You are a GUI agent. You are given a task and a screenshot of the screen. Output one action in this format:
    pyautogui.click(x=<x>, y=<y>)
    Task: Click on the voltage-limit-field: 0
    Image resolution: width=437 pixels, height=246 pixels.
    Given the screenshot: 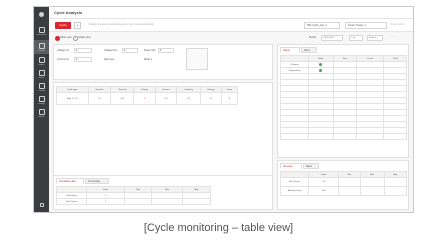 What is the action you would take?
    pyautogui.click(x=130, y=50)
    